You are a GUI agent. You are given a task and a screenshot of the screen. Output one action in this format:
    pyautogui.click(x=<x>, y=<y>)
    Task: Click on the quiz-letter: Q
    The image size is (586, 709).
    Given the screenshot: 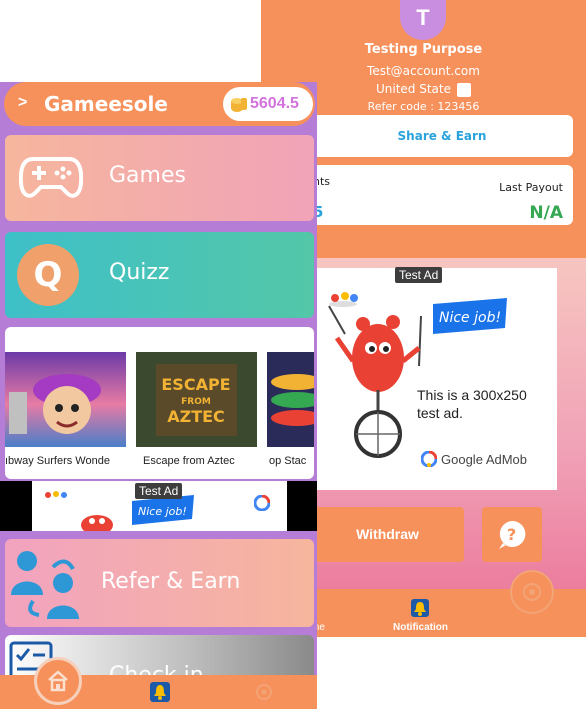 What is the action you would take?
    pyautogui.click(x=48, y=275)
    